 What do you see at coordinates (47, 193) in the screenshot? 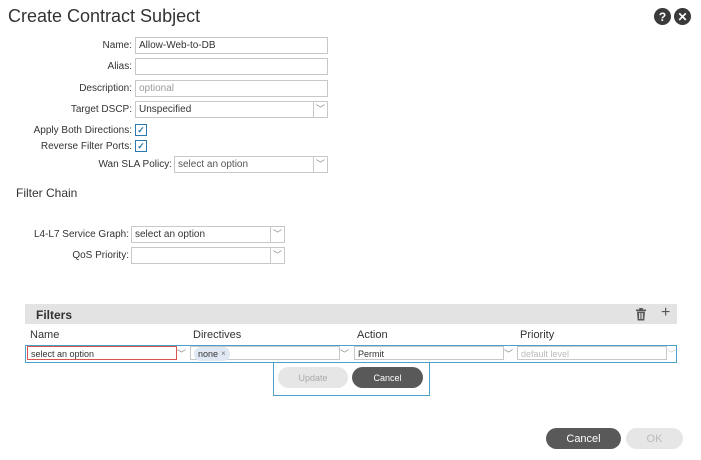
I see `filter-chain-heading: Filter Chain` at bounding box center [47, 193].